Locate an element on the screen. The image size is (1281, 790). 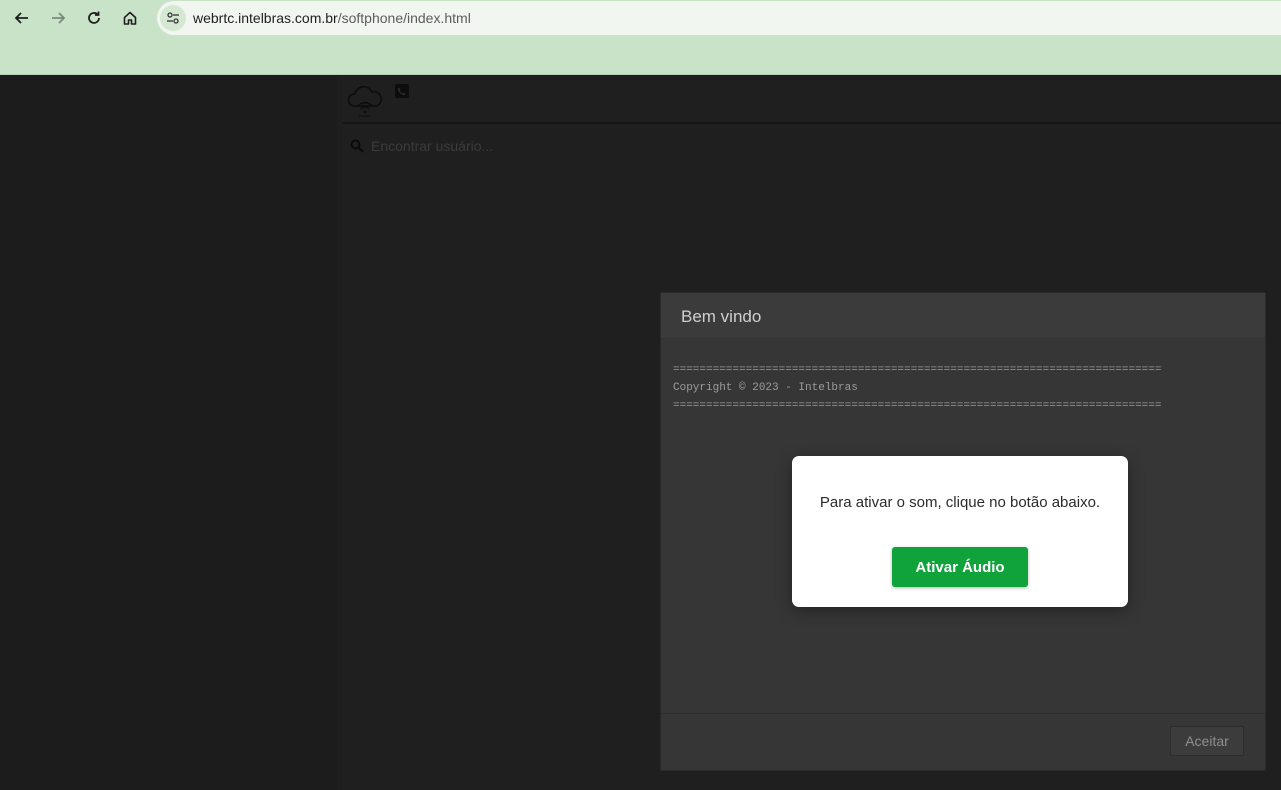
site-settings-icon is located at coordinates (173, 18).